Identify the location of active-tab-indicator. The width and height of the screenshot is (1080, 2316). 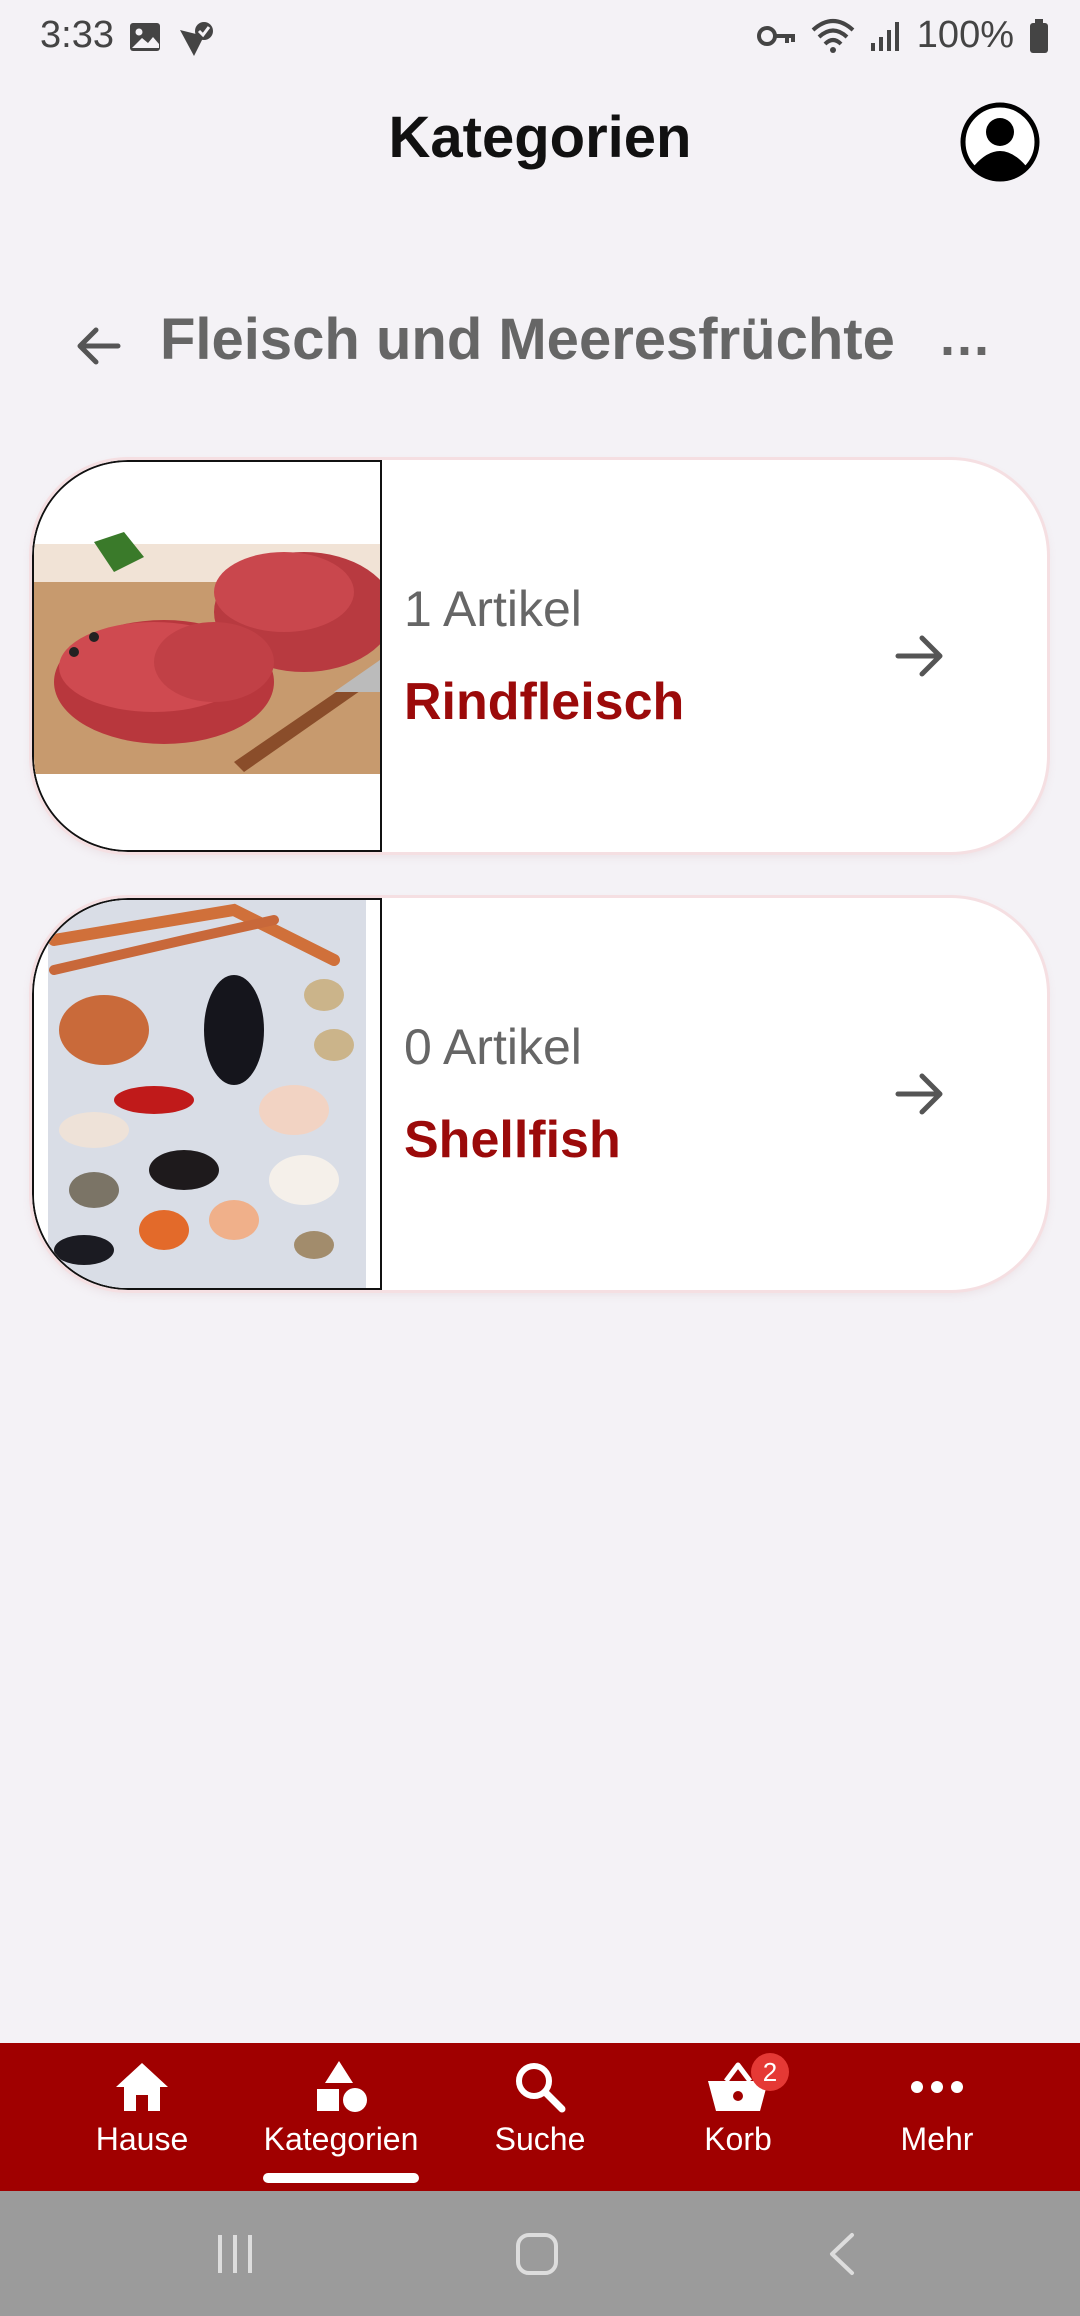
(341, 2178).